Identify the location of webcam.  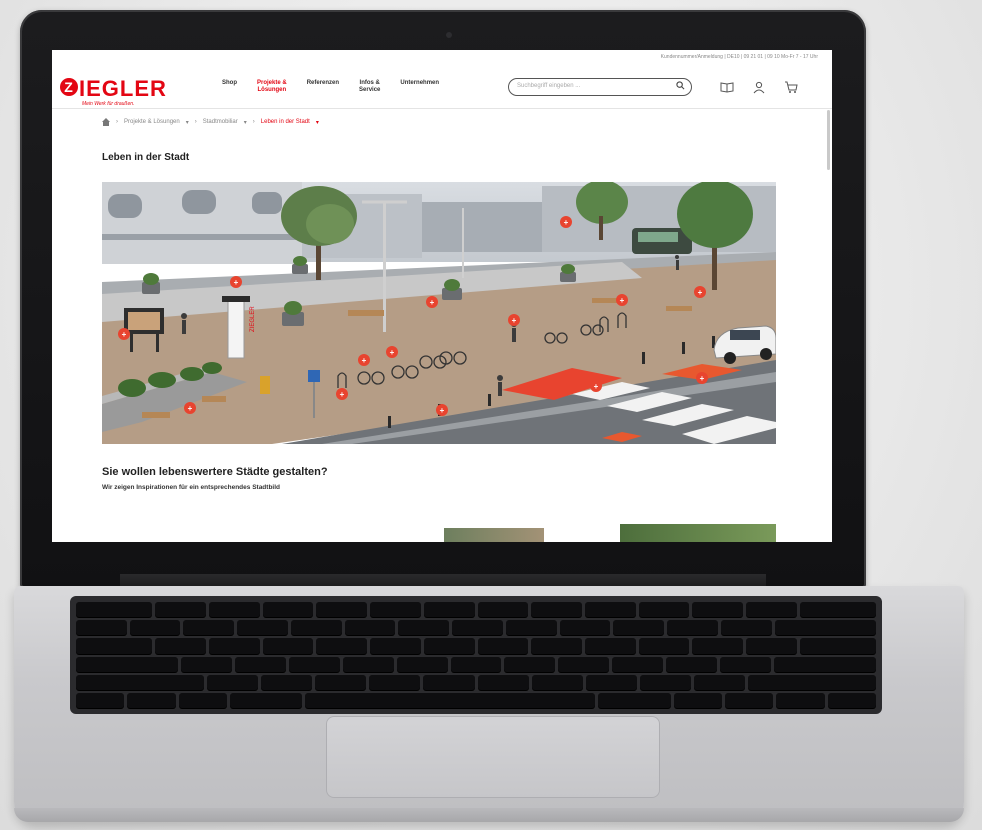
(449, 35).